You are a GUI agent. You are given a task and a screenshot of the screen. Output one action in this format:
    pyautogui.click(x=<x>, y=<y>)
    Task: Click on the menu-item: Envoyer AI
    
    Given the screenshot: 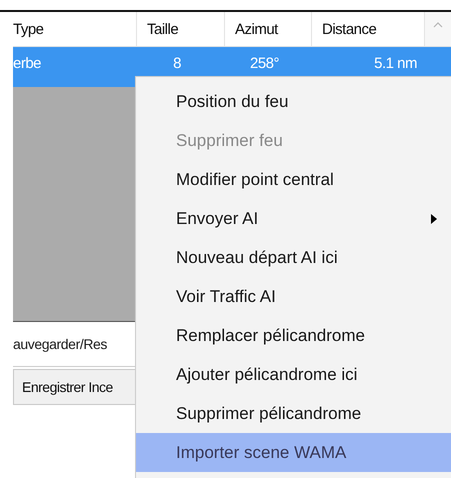 What is the action you would take?
    pyautogui.click(x=293, y=218)
    